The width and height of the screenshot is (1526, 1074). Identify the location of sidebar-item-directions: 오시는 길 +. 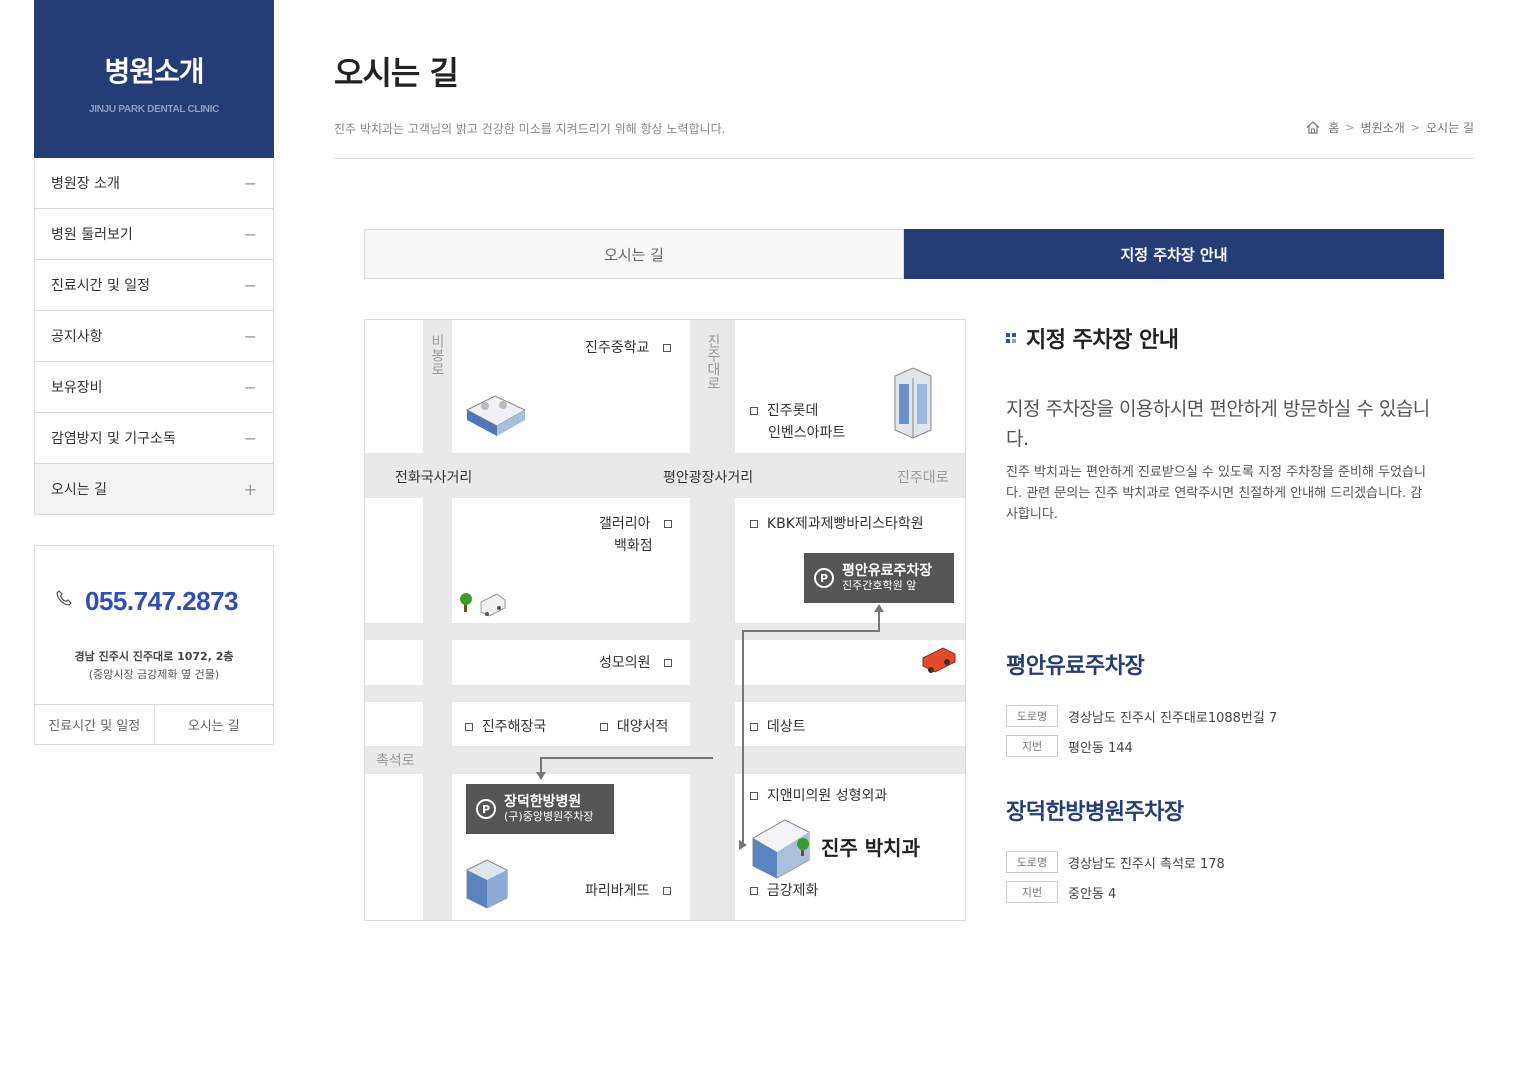
(154, 489).